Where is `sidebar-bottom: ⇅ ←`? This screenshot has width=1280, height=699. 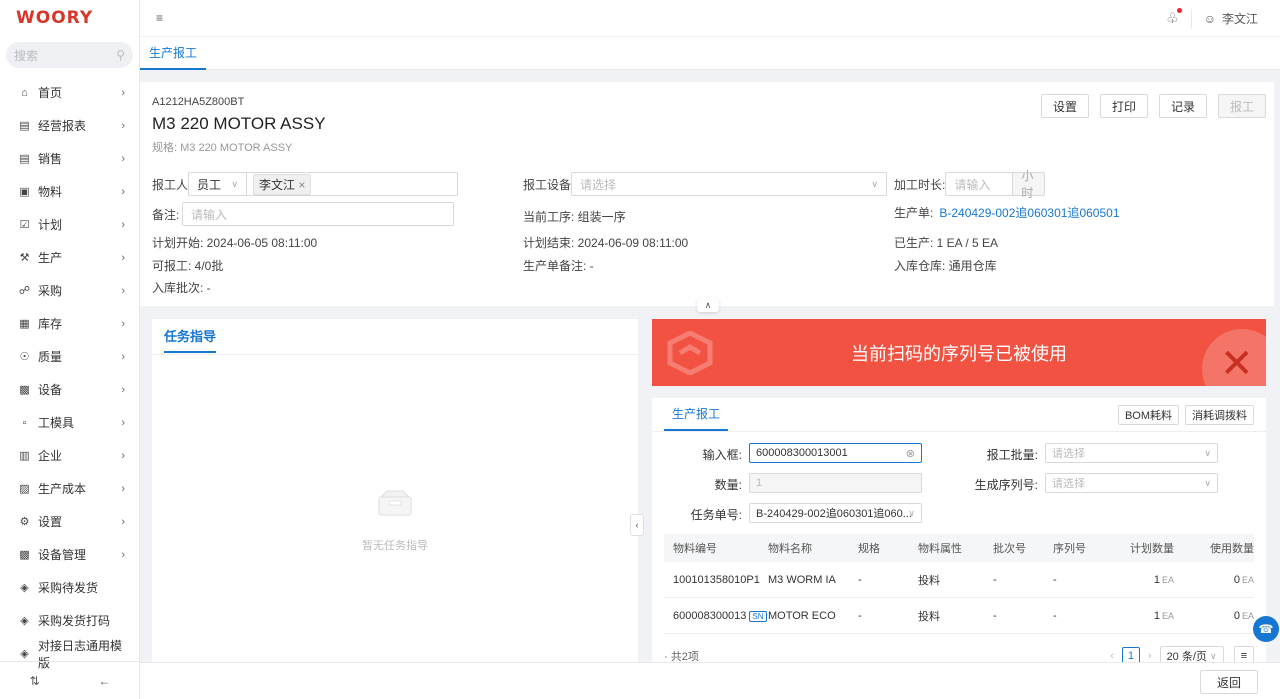 sidebar-bottom: ⇅ ← is located at coordinates (70, 680).